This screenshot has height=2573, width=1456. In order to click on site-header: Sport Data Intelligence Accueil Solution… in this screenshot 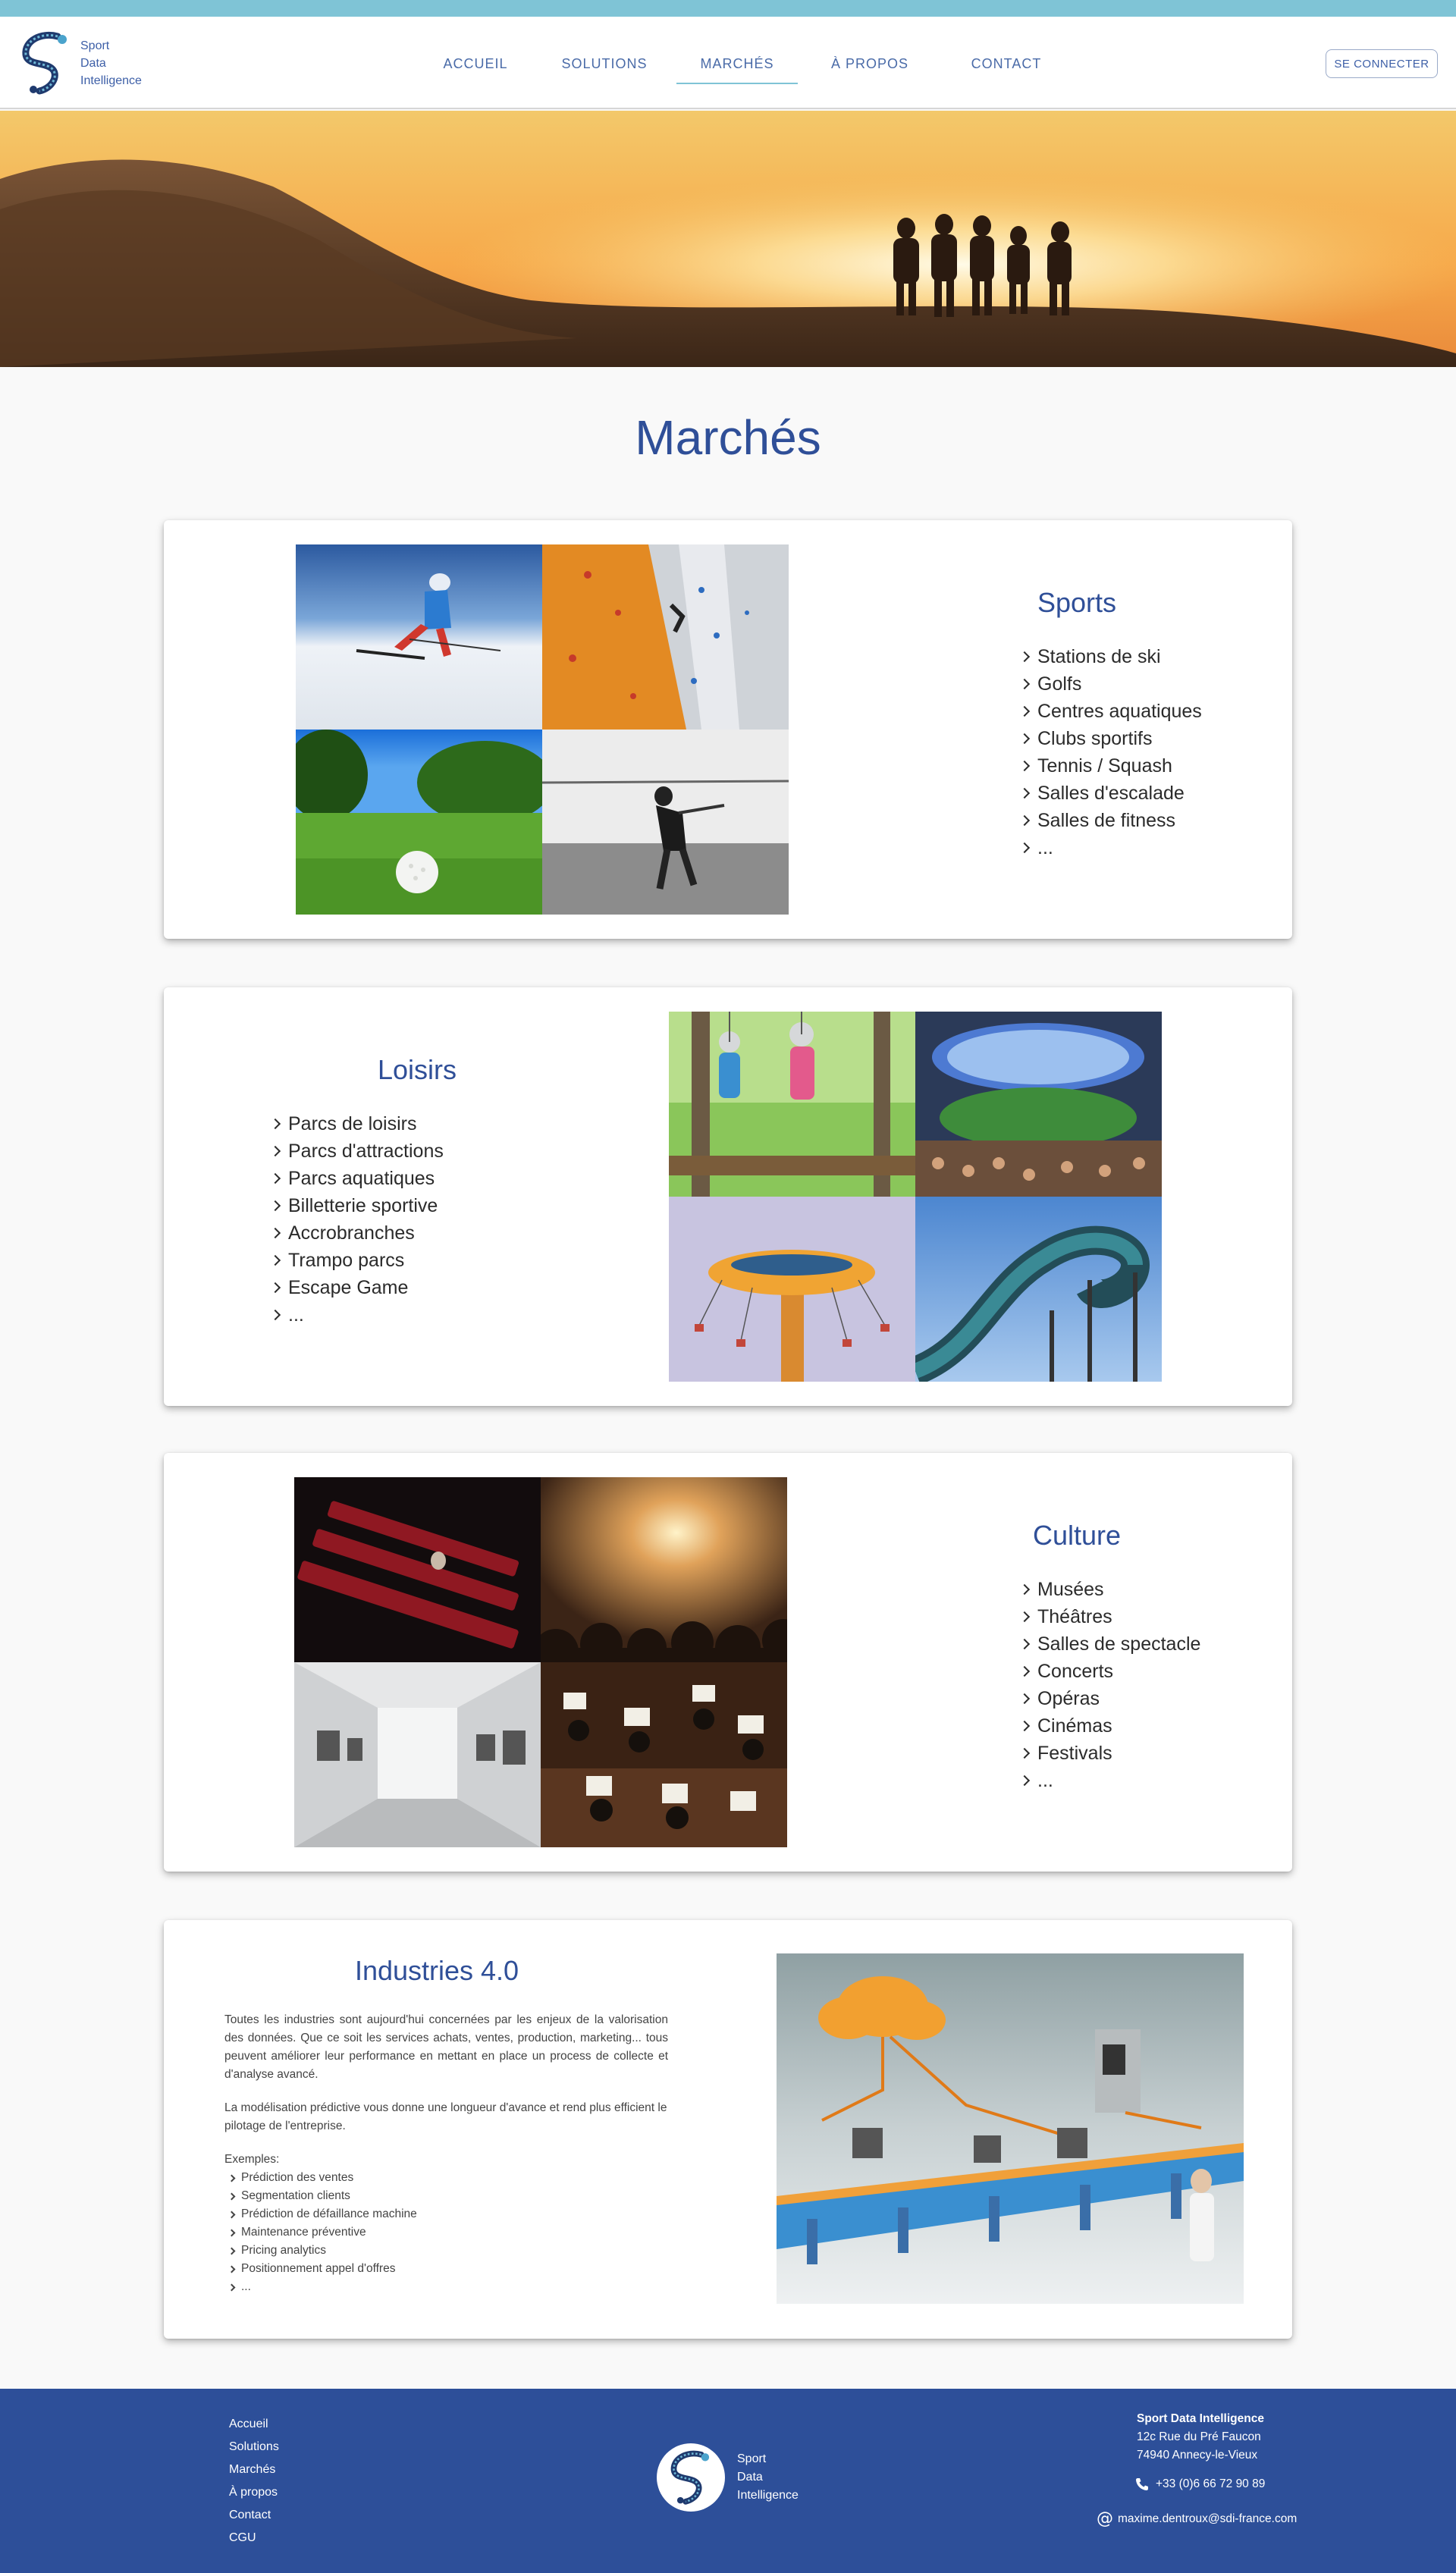, I will do `click(728, 63)`.